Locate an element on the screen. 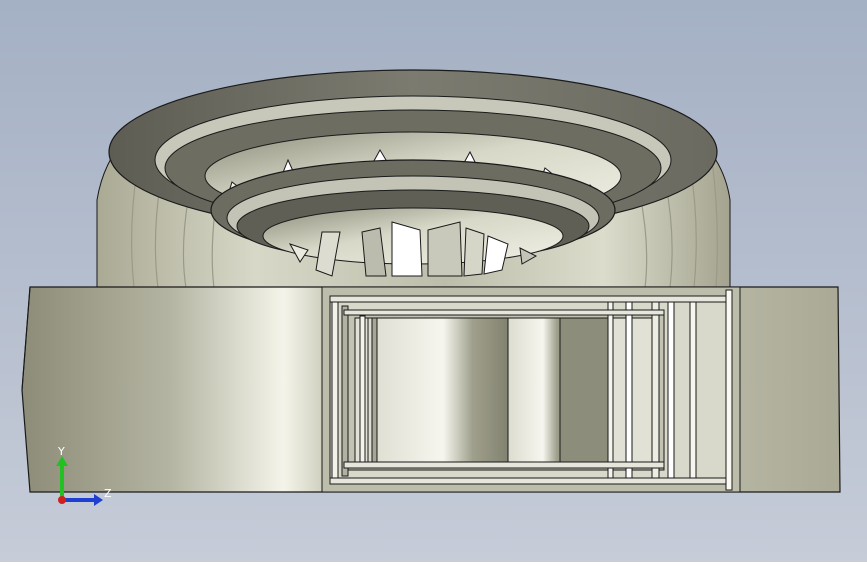 Image resolution: width=867 pixels, height=566 pixels. triad-z-label: Z is located at coordinates (108, 493).